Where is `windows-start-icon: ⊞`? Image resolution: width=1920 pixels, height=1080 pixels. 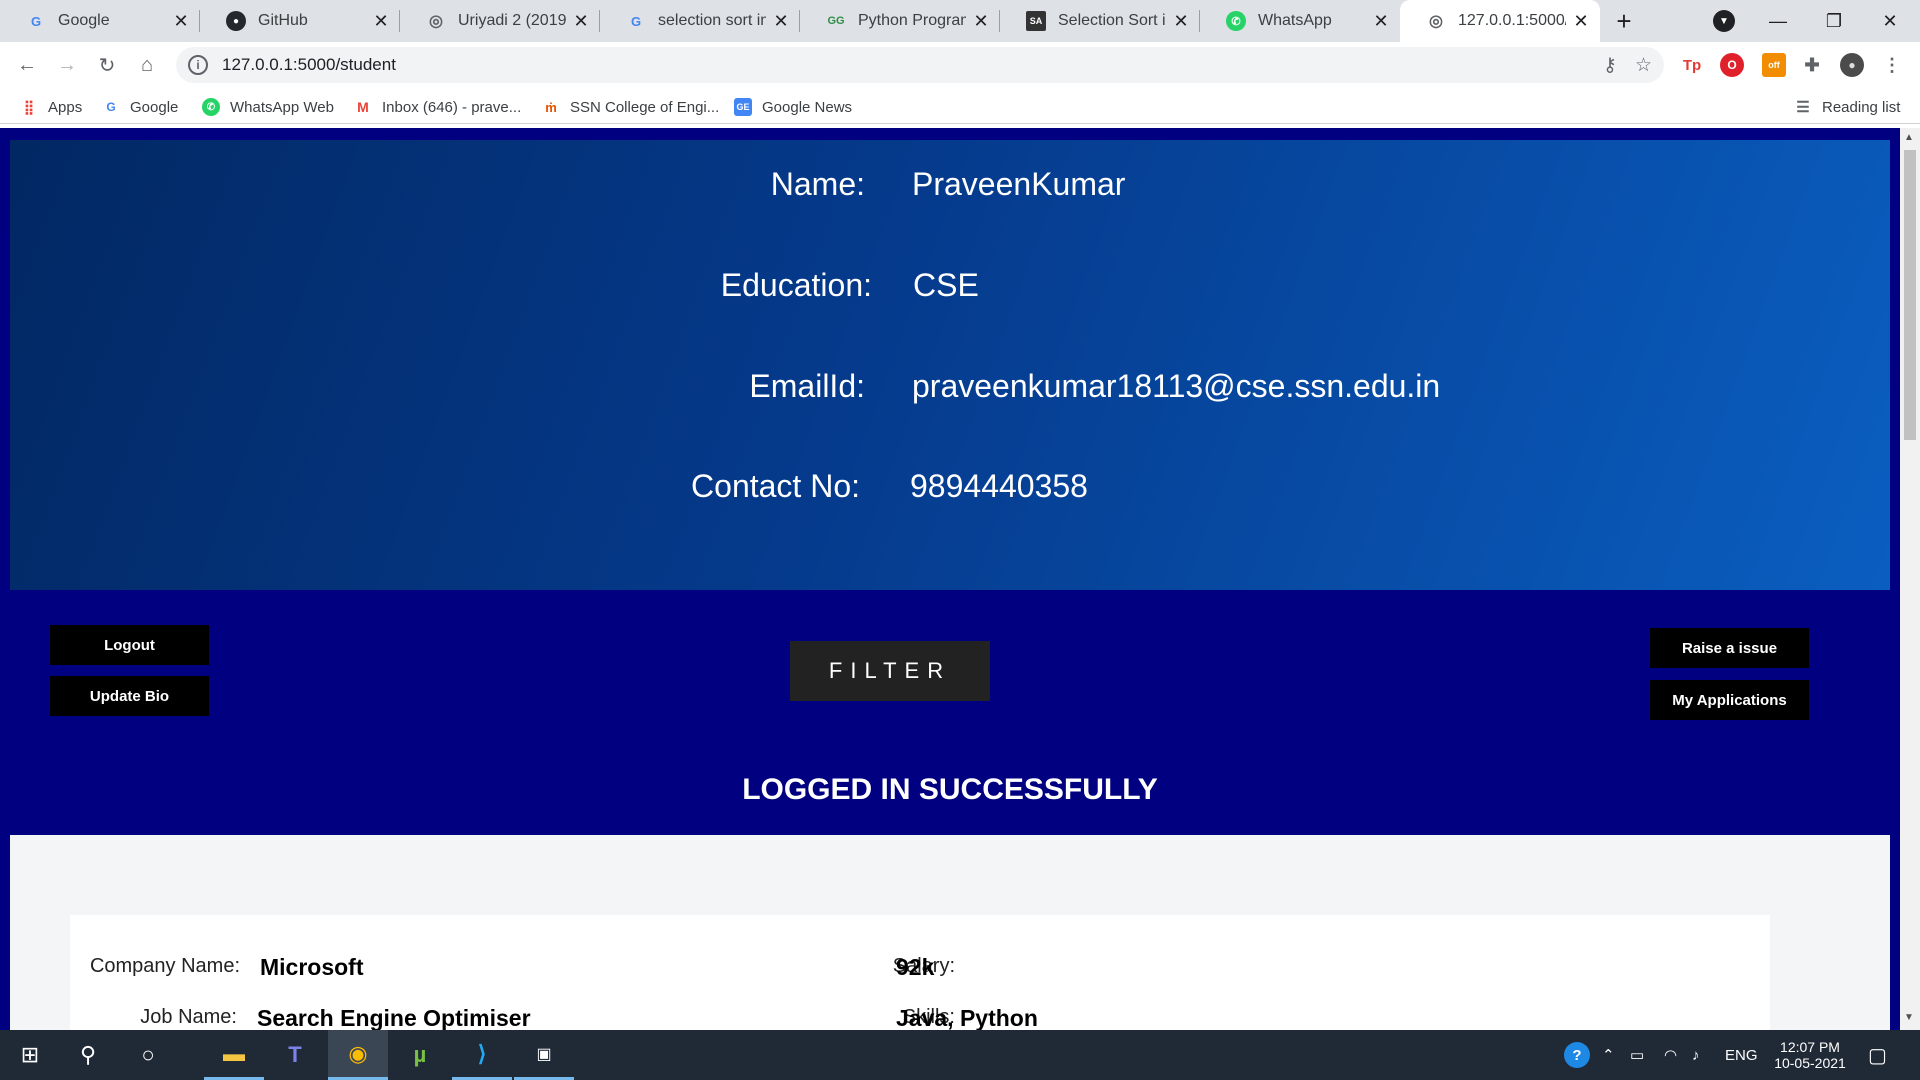
windows-start-icon: ⊞ is located at coordinates (30, 1055).